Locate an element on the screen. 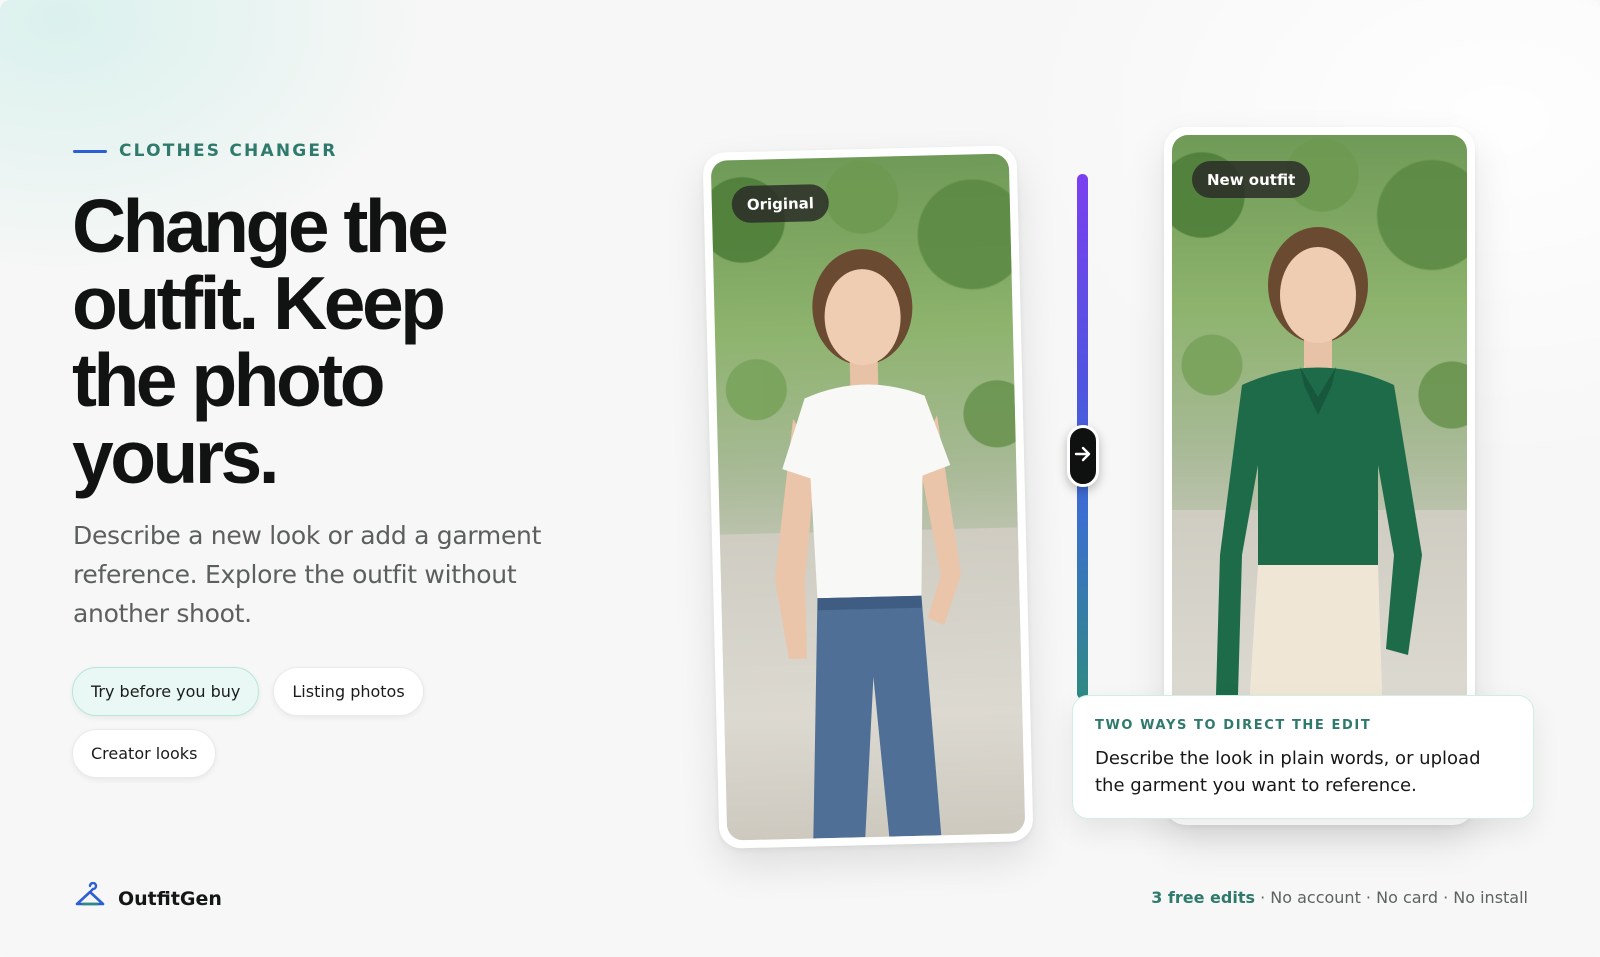 This screenshot has height=957, width=1600. headline-line: Change the is located at coordinates (260, 226).